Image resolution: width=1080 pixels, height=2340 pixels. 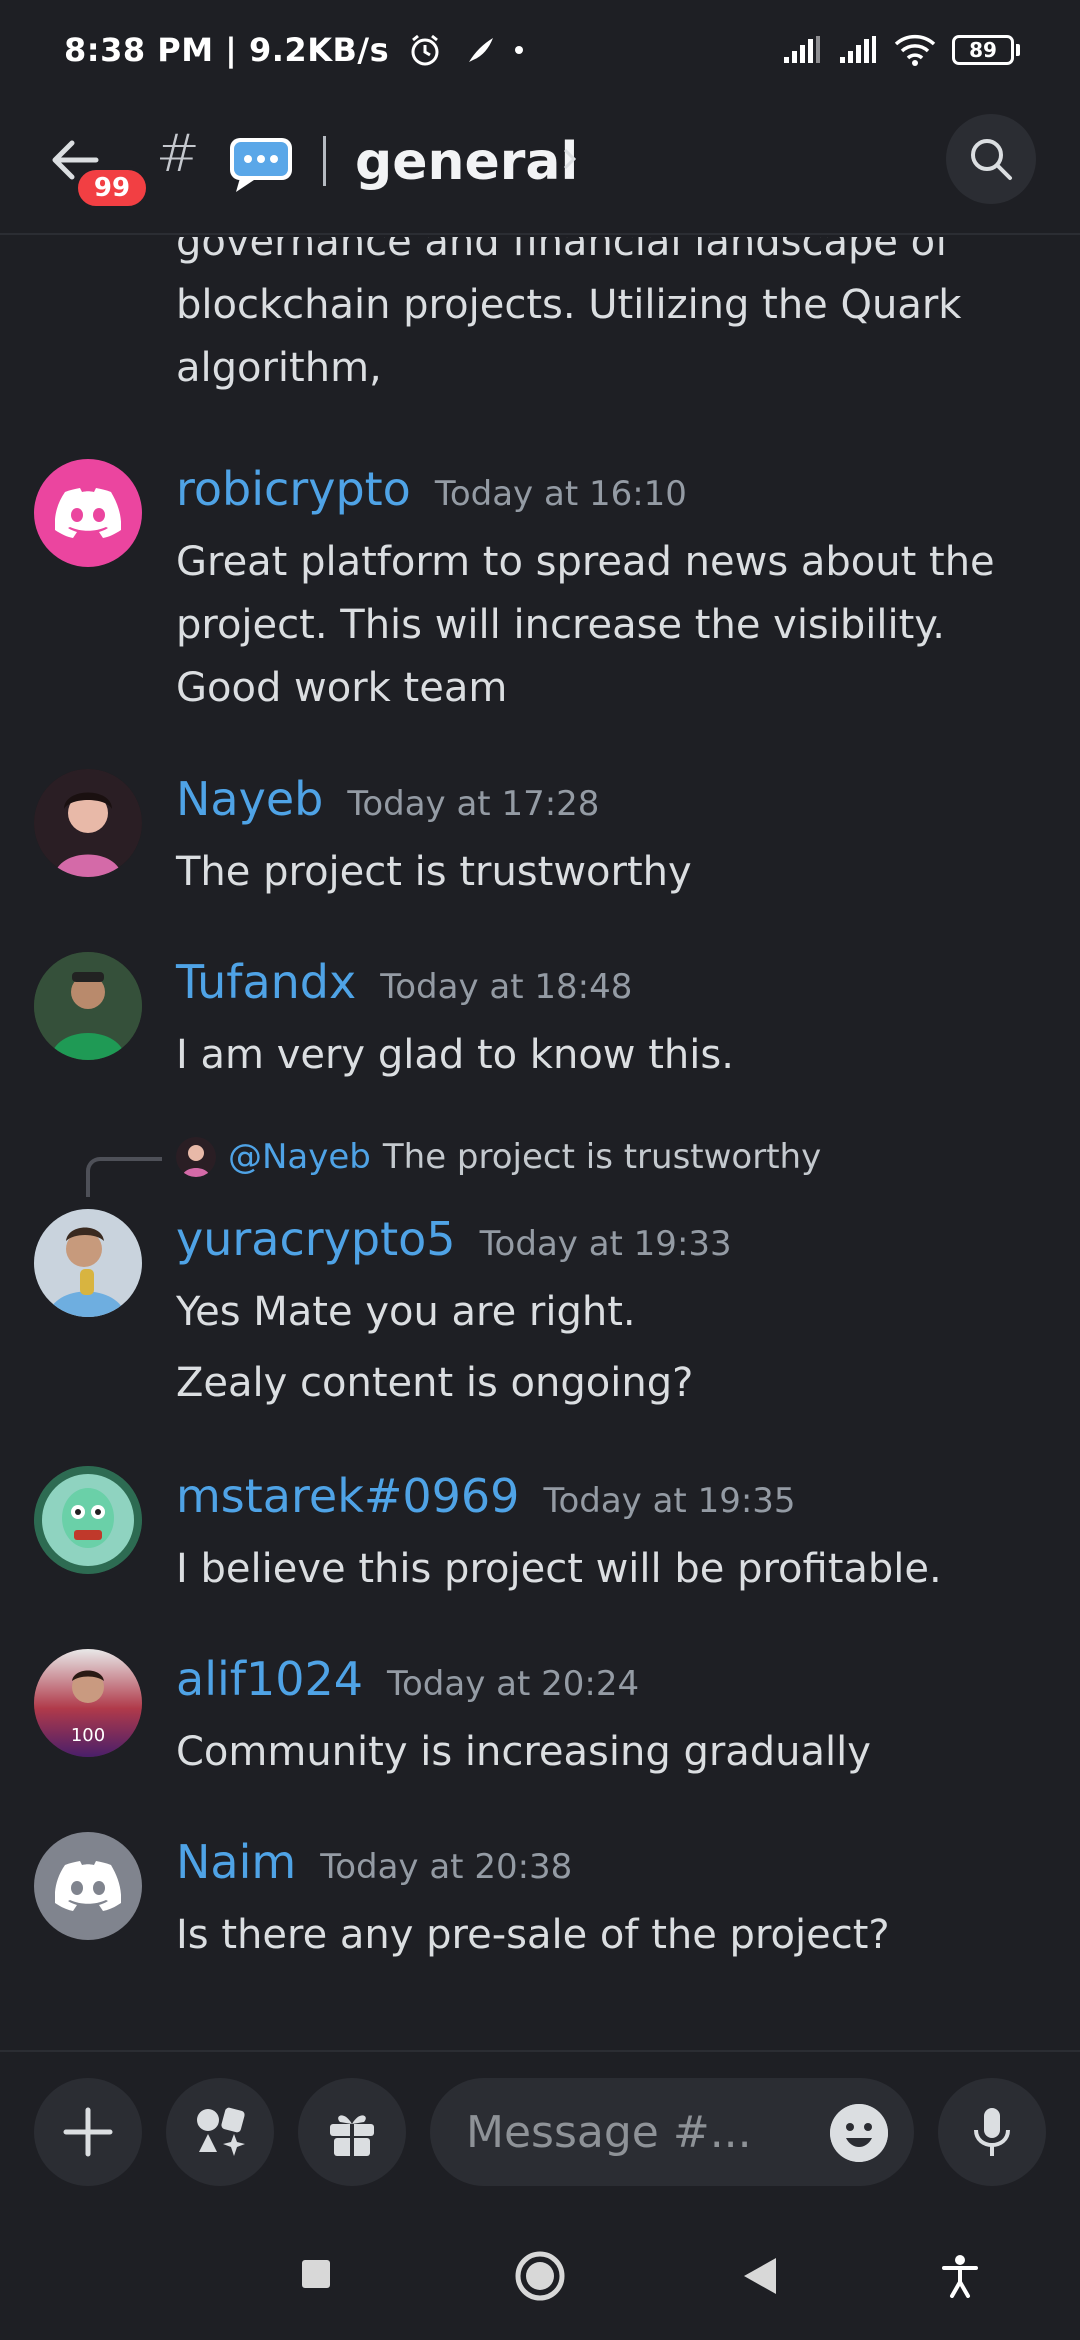 I want to click on message-text: Zealy content is ongoing?, so click(x=435, y=1383).